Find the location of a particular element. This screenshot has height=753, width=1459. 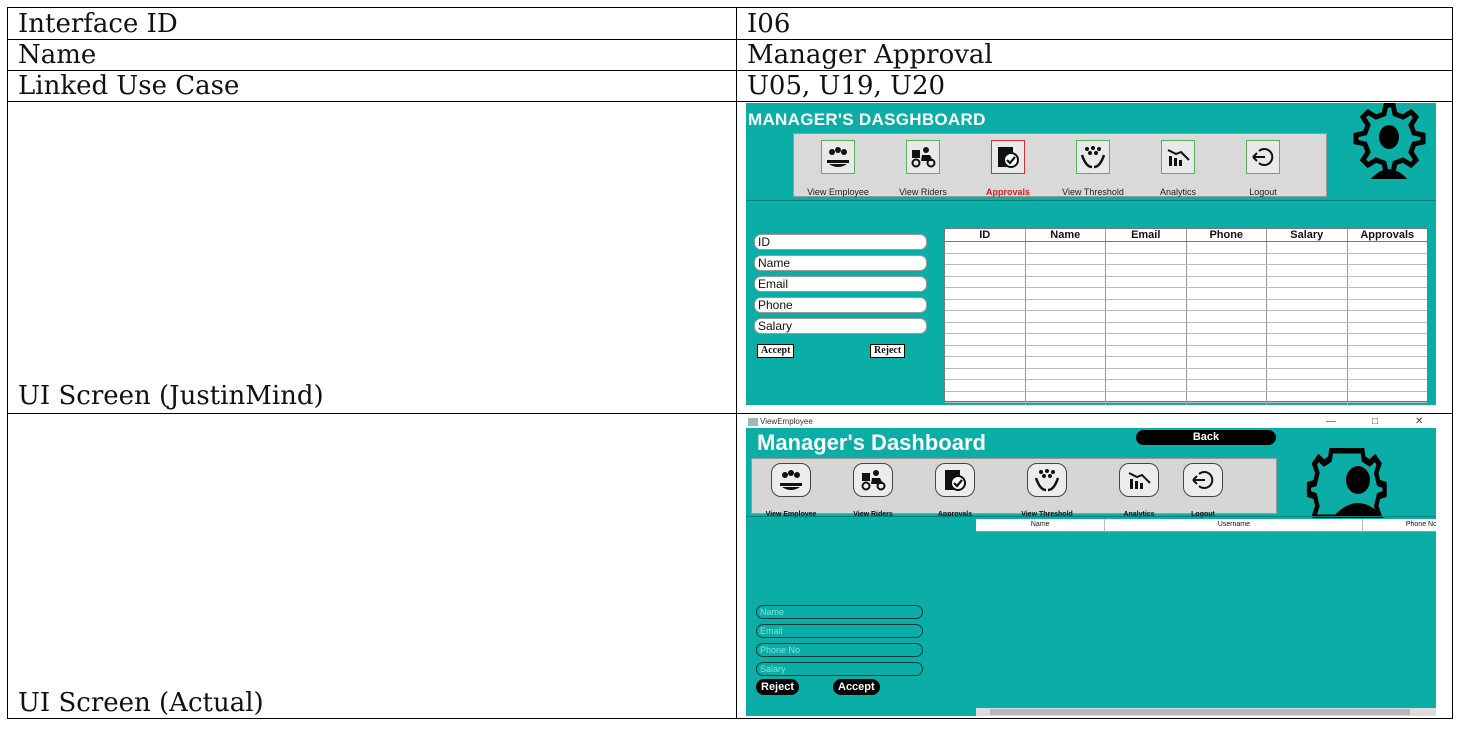

mockup-name-field: Name is located at coordinates (840, 263).